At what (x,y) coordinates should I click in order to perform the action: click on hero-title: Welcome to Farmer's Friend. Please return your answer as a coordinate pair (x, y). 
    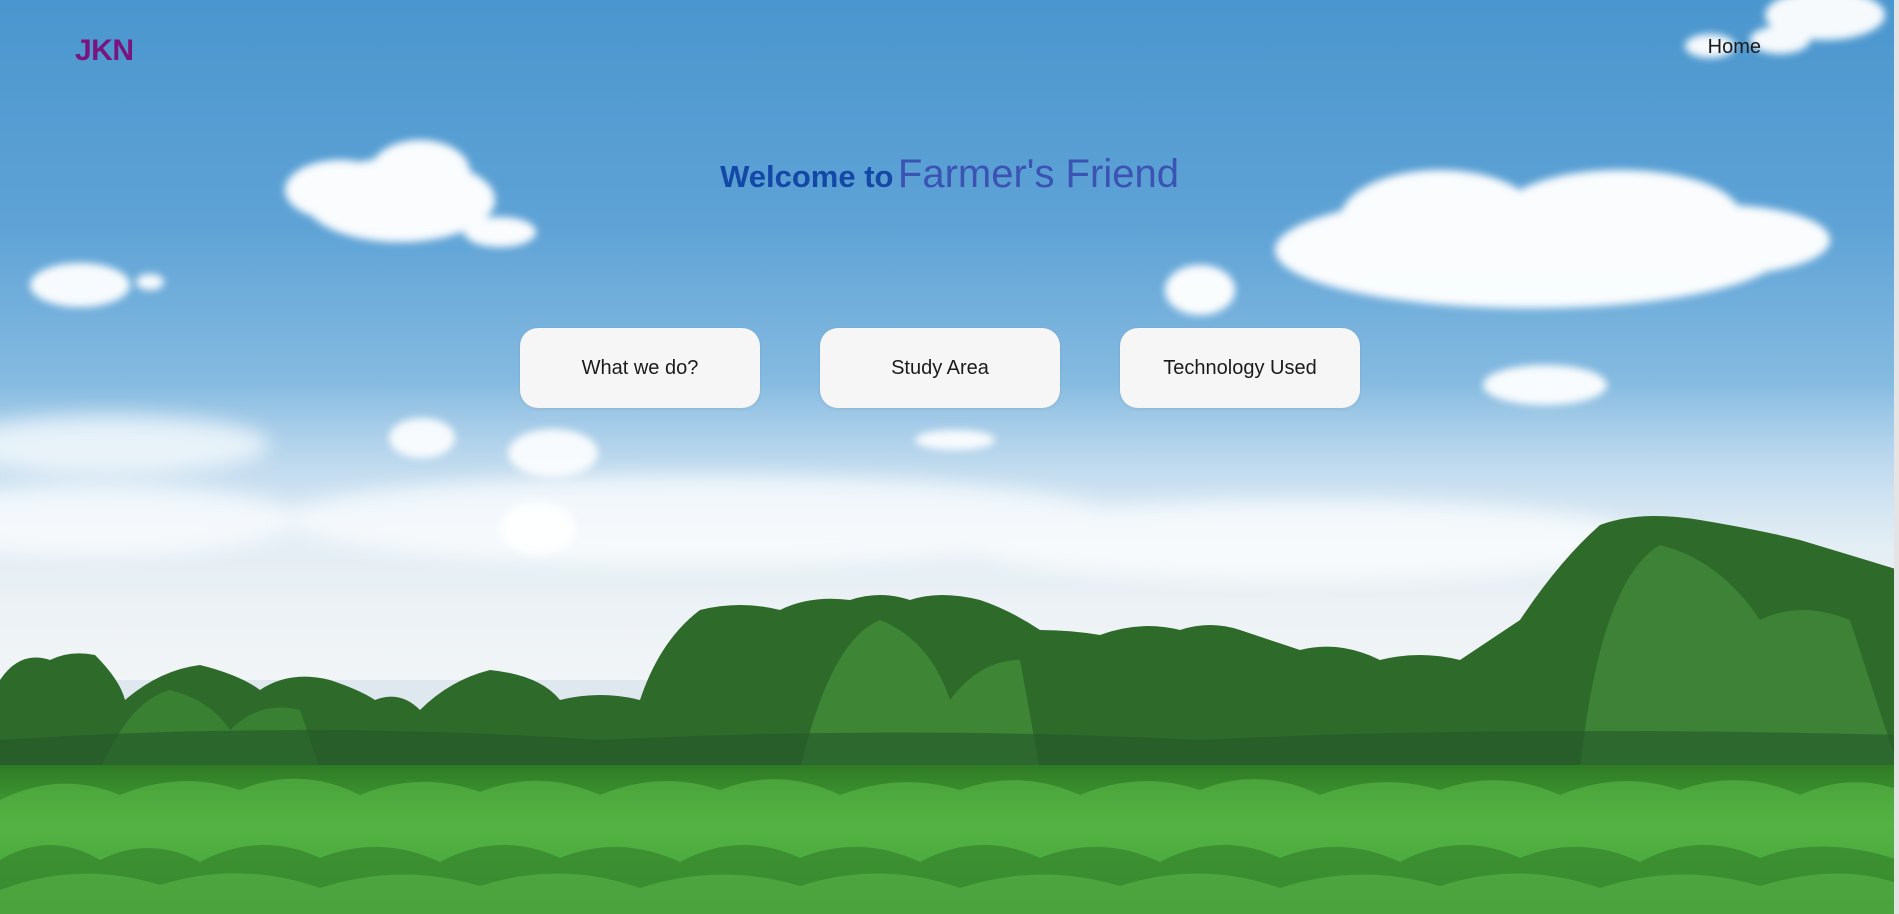
    Looking at the image, I should click on (949, 174).